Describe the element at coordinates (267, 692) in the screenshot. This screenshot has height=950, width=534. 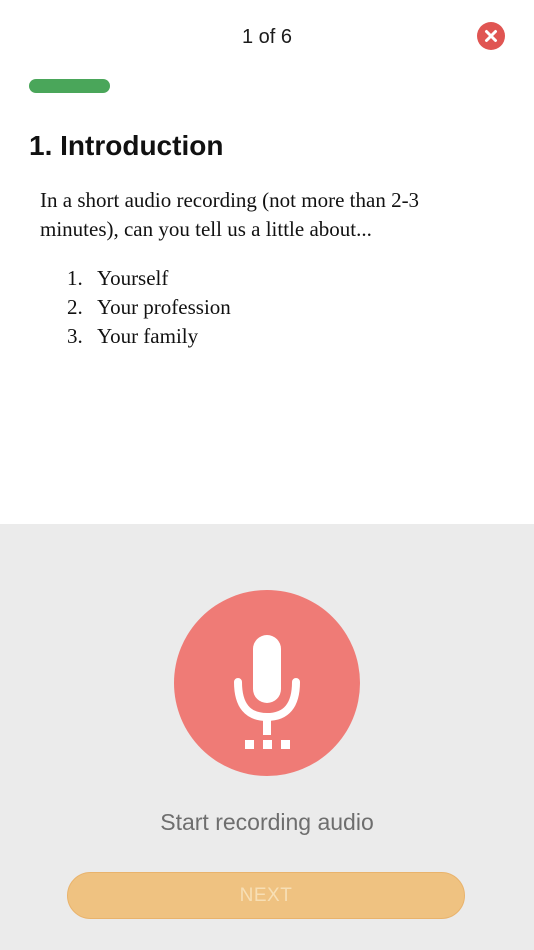
I see `microphone-icon` at that location.